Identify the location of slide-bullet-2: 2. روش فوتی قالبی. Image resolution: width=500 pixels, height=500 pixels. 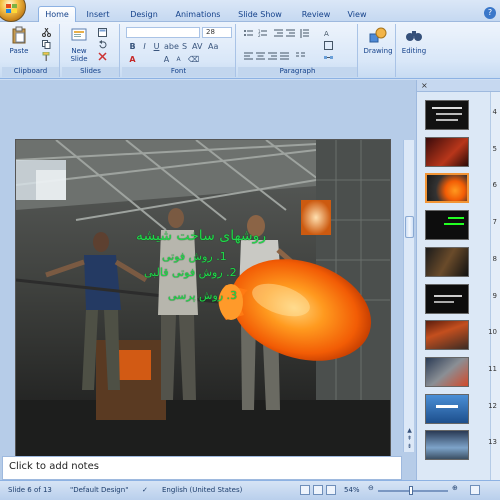
(190, 272).